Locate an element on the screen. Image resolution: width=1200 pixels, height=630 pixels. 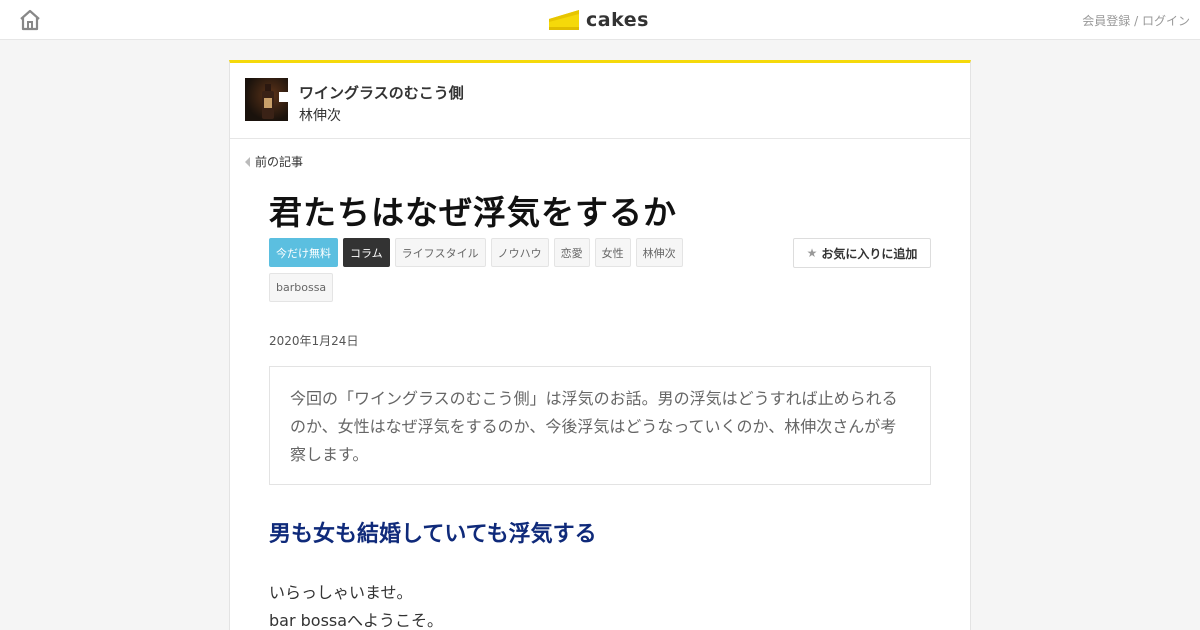
wine-bottle-image is located at coordinates (266, 99).